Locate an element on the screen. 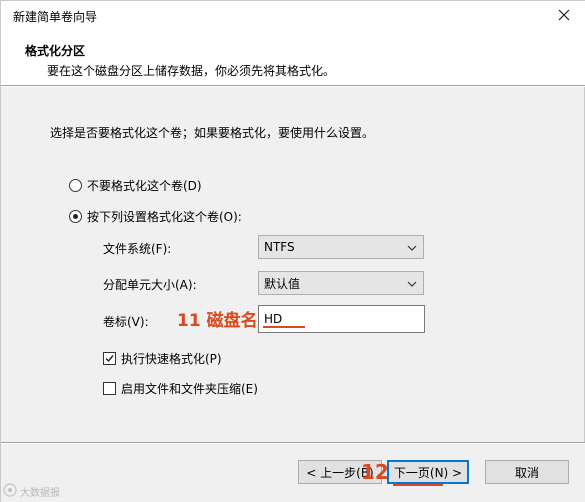 This screenshot has width=585, height=502. page-title: 格式化分区 is located at coordinates (55, 51).